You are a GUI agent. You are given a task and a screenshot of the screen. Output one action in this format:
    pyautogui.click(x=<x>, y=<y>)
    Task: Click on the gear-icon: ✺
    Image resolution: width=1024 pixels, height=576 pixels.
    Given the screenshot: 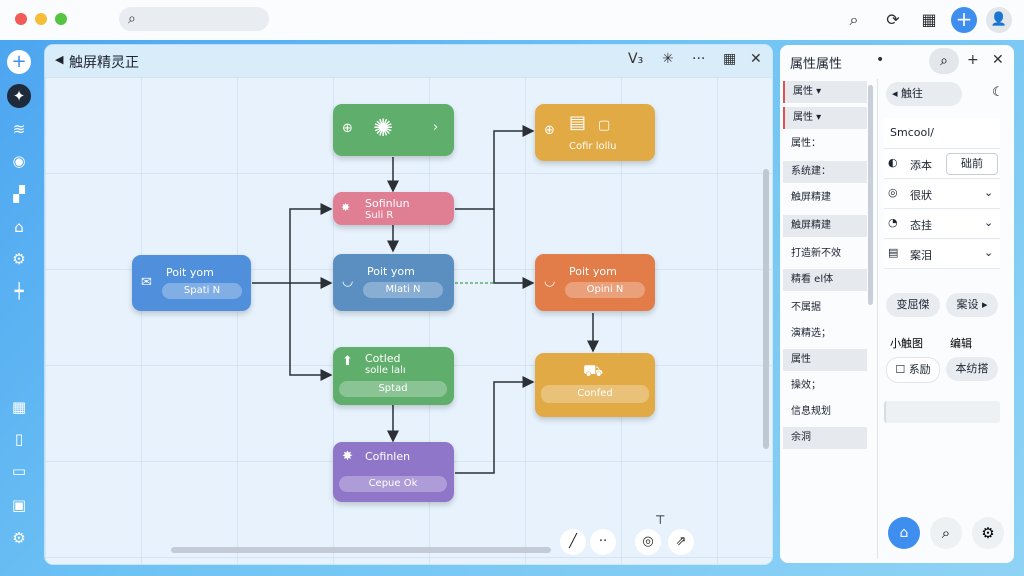 What is the action you would take?
    pyautogui.click(x=383, y=128)
    